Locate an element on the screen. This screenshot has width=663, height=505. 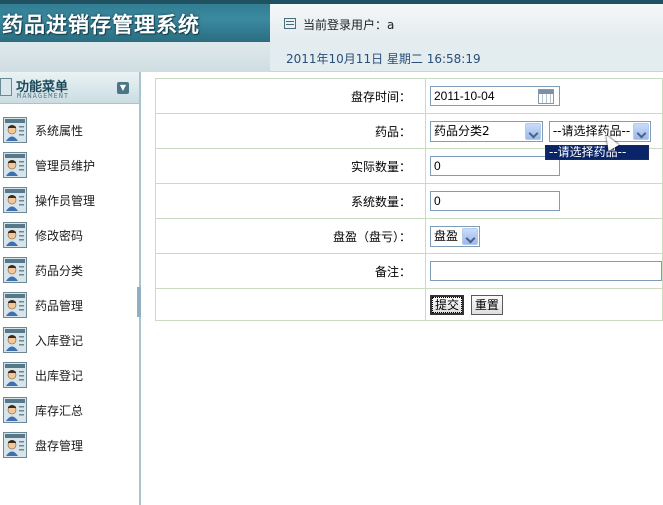
chevron-down-icon: ▼ is located at coordinates (123, 88).